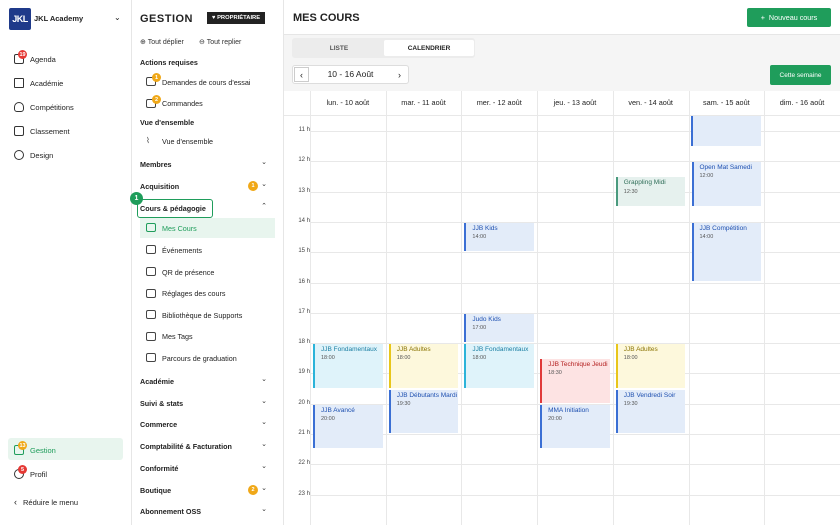 Image resolution: width=840 pixels, height=525 pixels. What do you see at coordinates (726, 131) in the screenshot?
I see `calendar-event` at bounding box center [726, 131].